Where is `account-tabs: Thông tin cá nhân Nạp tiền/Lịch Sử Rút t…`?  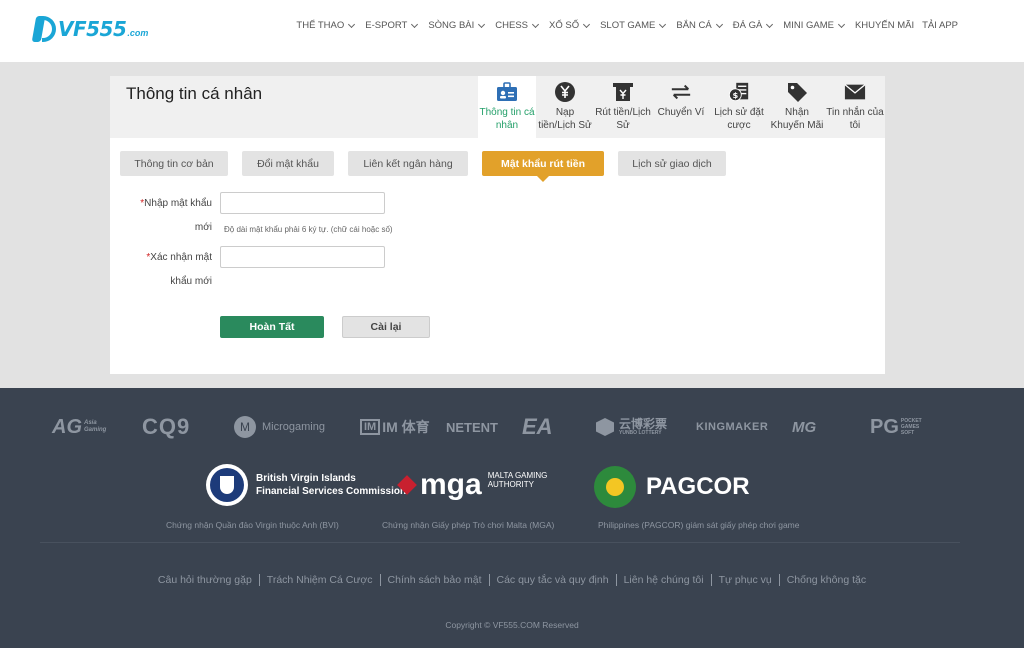 account-tabs: Thông tin cá nhân Nạp tiền/Lịch Sử Rút t… is located at coordinates (681, 107).